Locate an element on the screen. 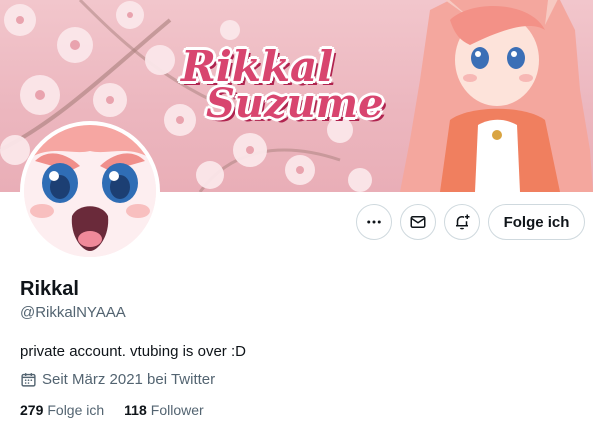 The width and height of the screenshot is (593, 428). following-stat: 279 Folge ich is located at coordinates (62, 410).